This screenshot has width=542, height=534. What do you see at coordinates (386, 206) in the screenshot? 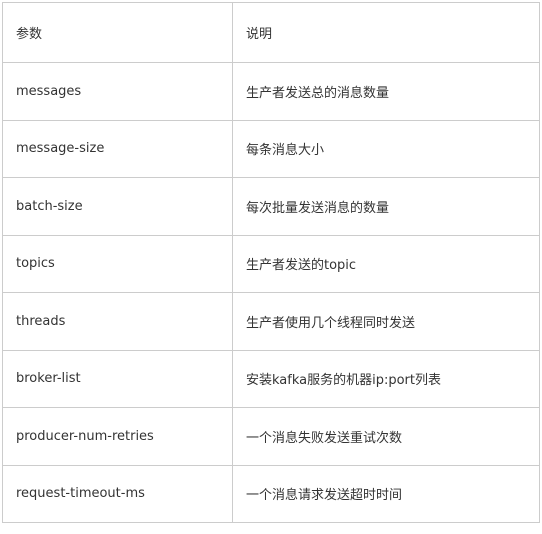
I see `param-description-cell: 每次批量发送消息的数量` at bounding box center [386, 206].